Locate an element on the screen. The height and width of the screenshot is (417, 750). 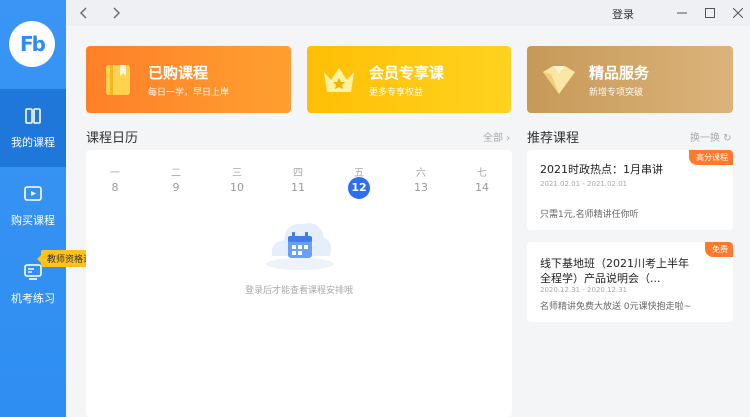
course-badge: 免费 is located at coordinates (719, 249).